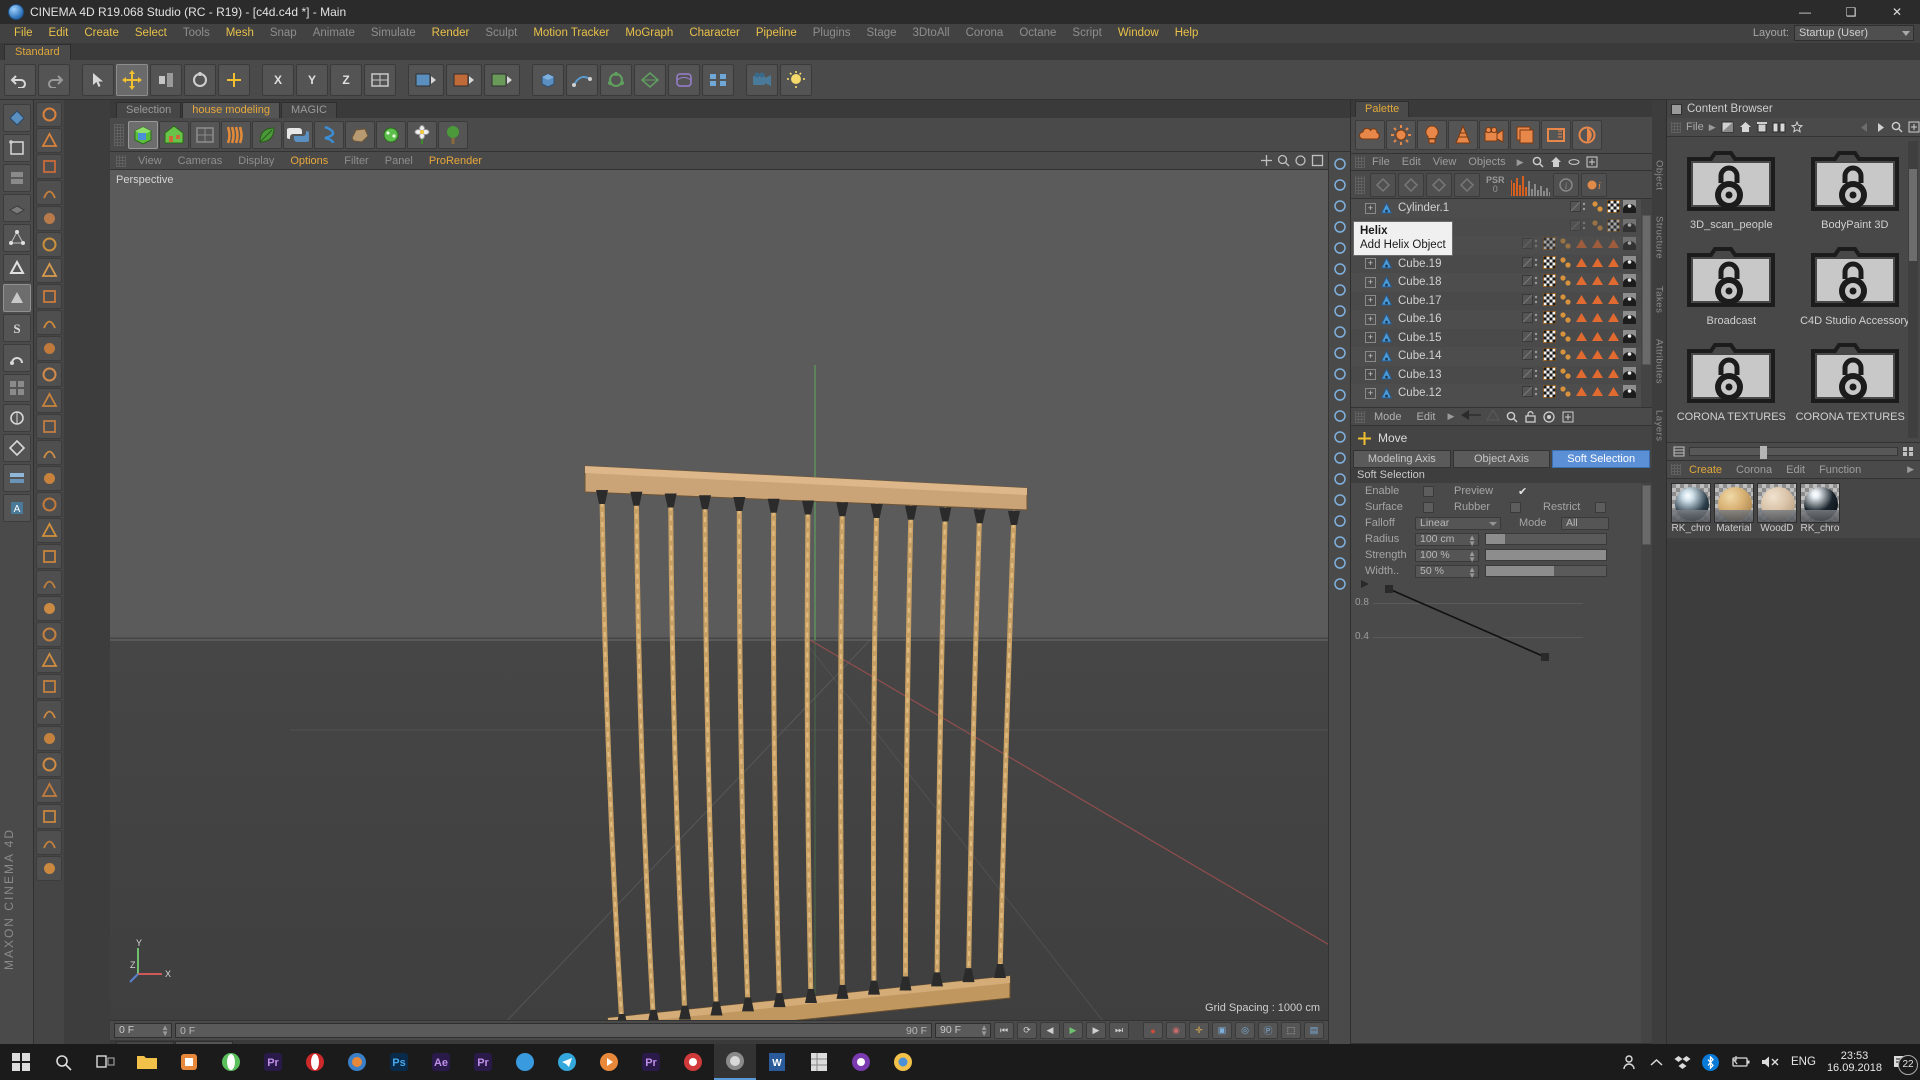  What do you see at coordinates (1793, 452) in the screenshot?
I see `thumbnail-size-slider` at bounding box center [1793, 452].